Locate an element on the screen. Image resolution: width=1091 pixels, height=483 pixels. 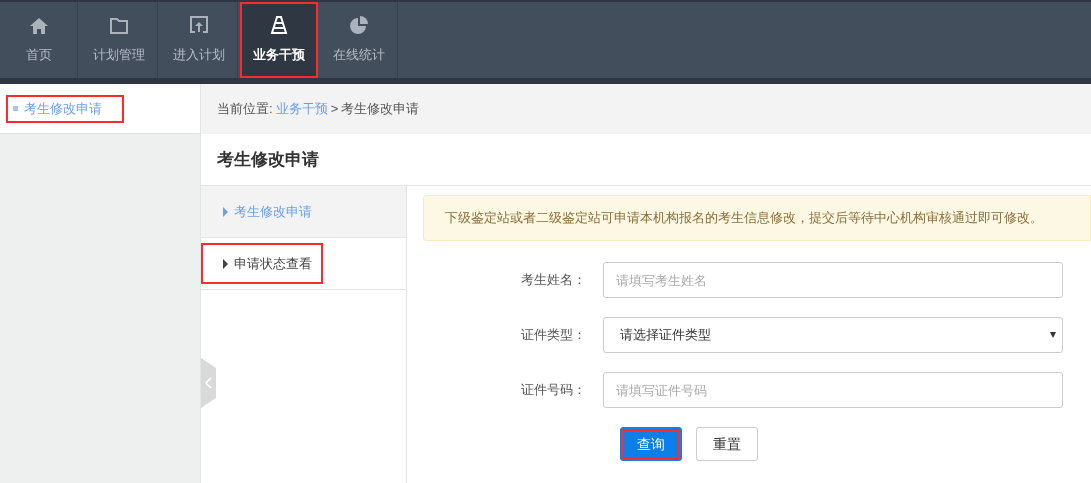
field-label: 考生姓名： is located at coordinates (553, 280).